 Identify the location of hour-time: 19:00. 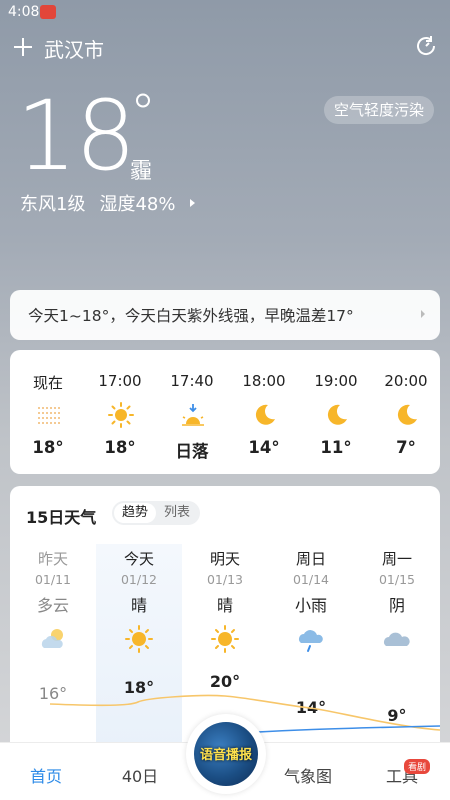
(336, 381).